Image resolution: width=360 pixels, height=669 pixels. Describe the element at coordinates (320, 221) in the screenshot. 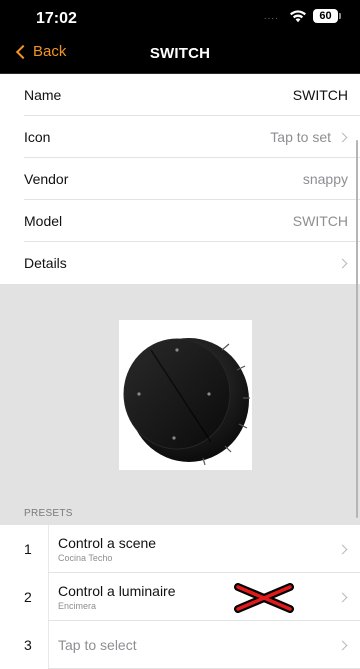

I see `model-value: SWITCH` at that location.